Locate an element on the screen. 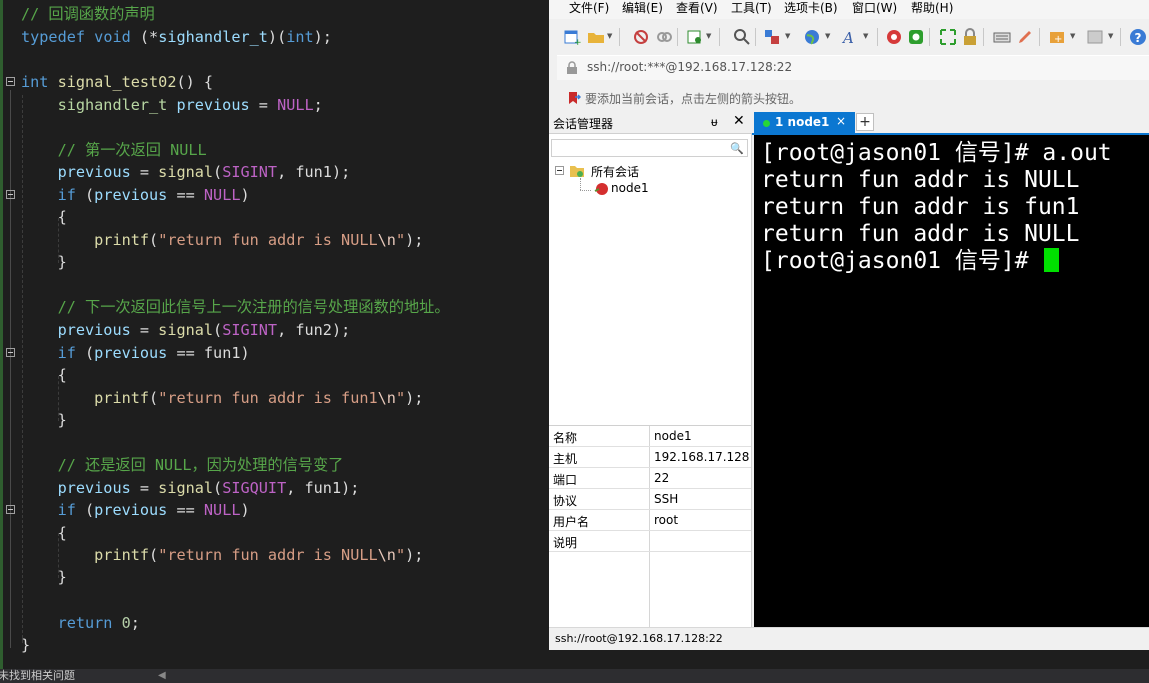 The image size is (1149, 683). code-line: // 下一次返回此信号上一次注册的信号处理函数的地址。 is located at coordinates (274, 307).